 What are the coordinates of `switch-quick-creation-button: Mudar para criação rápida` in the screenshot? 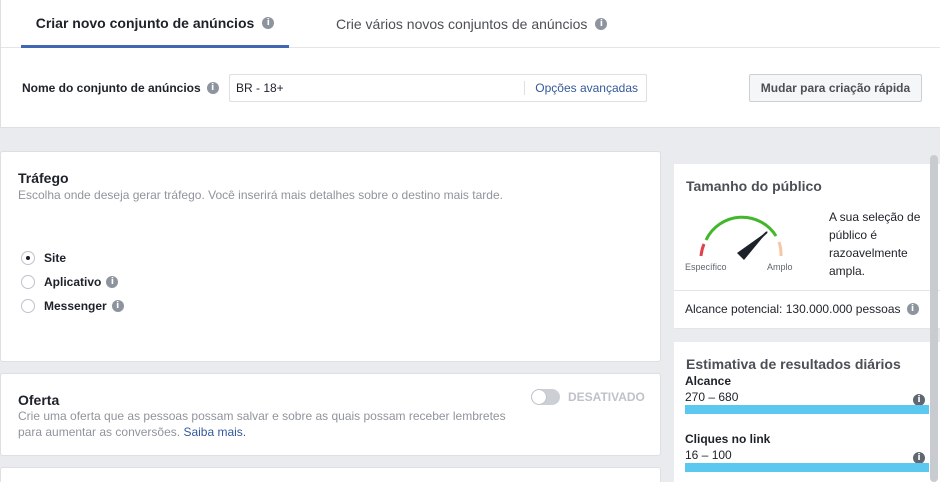 It's located at (835, 88).